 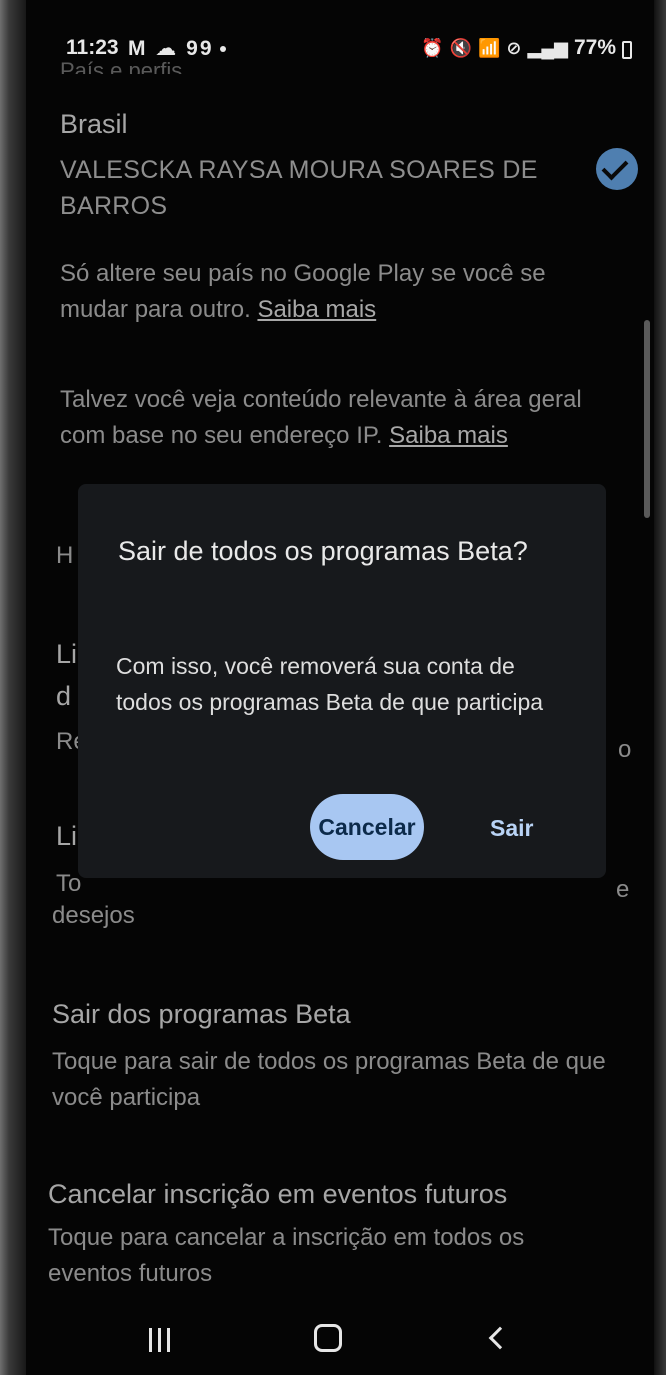 What do you see at coordinates (67, 654) in the screenshot?
I see `partial-label-li-1: Li` at bounding box center [67, 654].